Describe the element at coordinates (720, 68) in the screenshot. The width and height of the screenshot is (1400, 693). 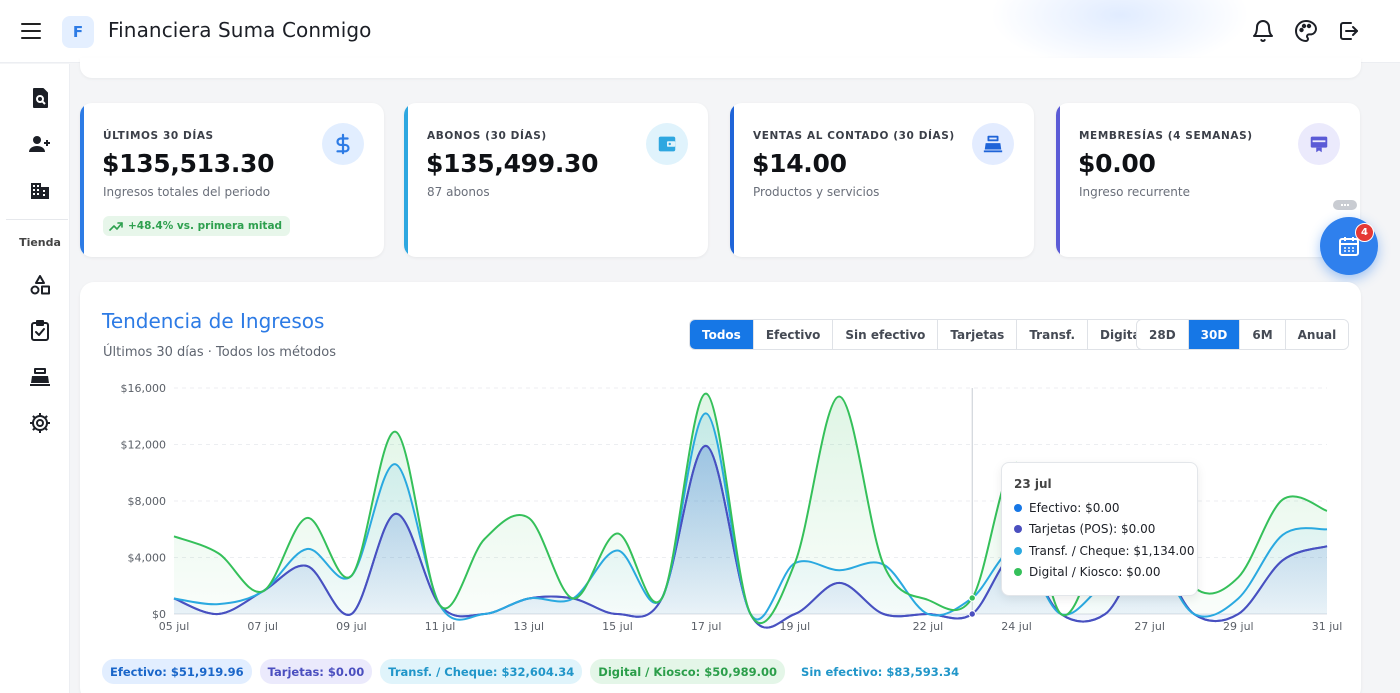
I see `top-panel-edge` at that location.